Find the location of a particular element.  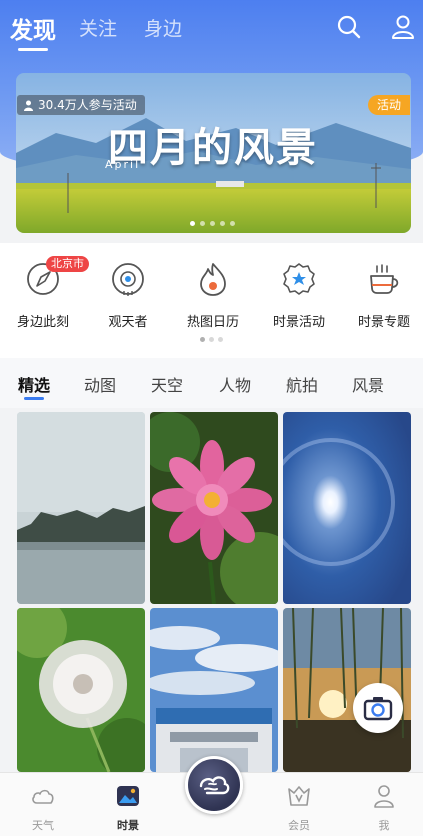

entry-label: 身边此刻 is located at coordinates (42, 322).